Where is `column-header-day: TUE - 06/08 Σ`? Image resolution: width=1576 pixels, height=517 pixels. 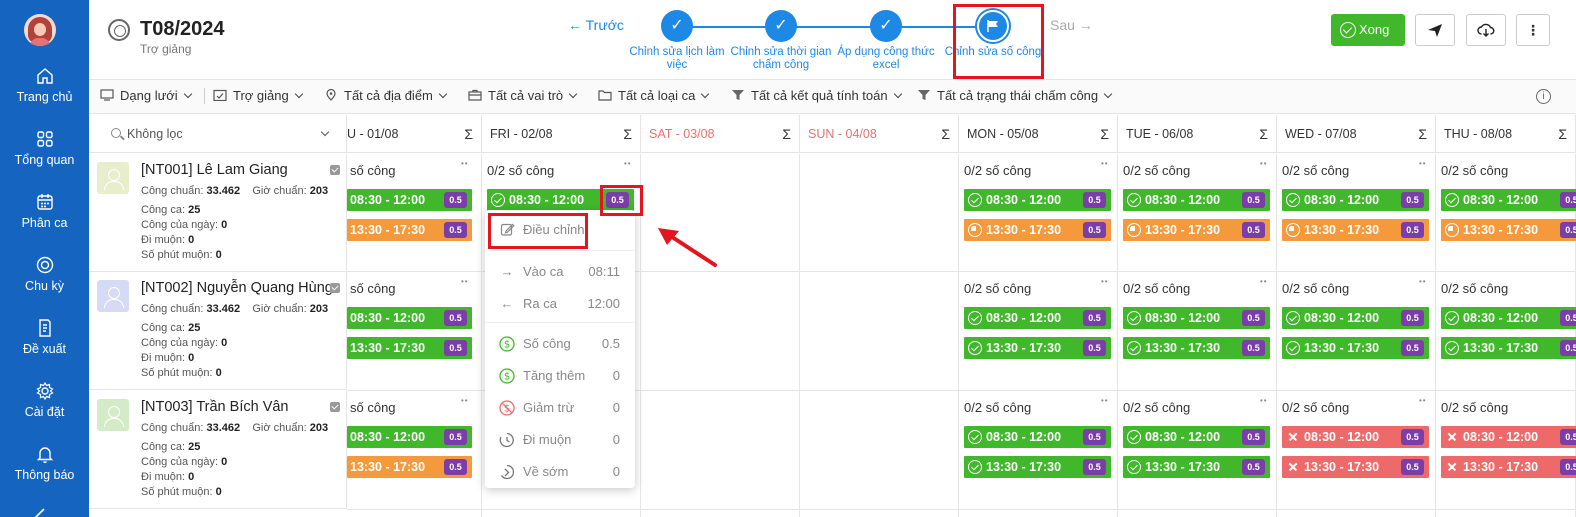
column-header-day: TUE - 06/08 Σ is located at coordinates (1197, 134).